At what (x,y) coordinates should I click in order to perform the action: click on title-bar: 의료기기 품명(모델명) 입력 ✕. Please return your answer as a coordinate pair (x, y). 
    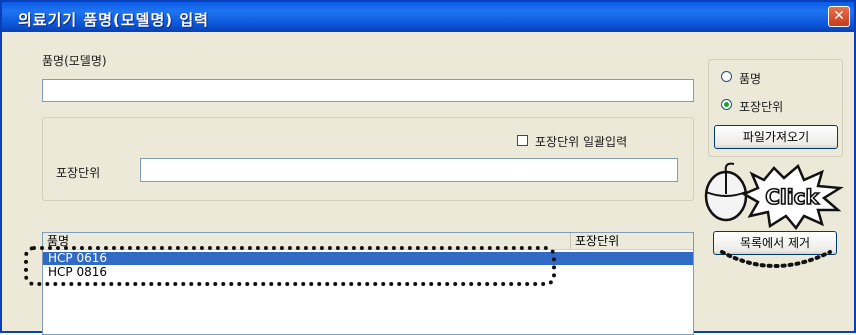
    Looking at the image, I should click on (428, 17).